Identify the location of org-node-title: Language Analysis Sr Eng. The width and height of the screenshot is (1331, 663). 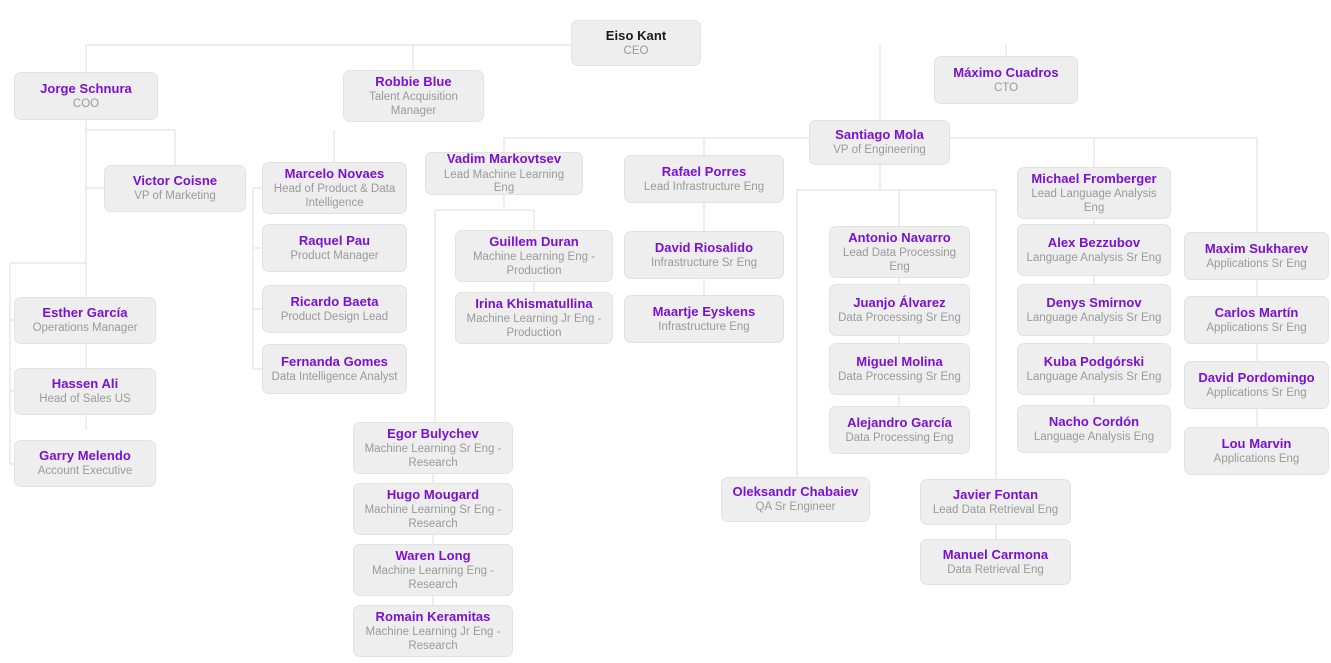
(1094, 317).